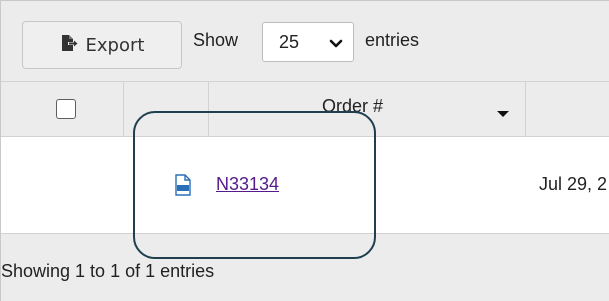 Image resolution: width=609 pixels, height=301 pixels. I want to click on select-all-checkbox, so click(66, 109).